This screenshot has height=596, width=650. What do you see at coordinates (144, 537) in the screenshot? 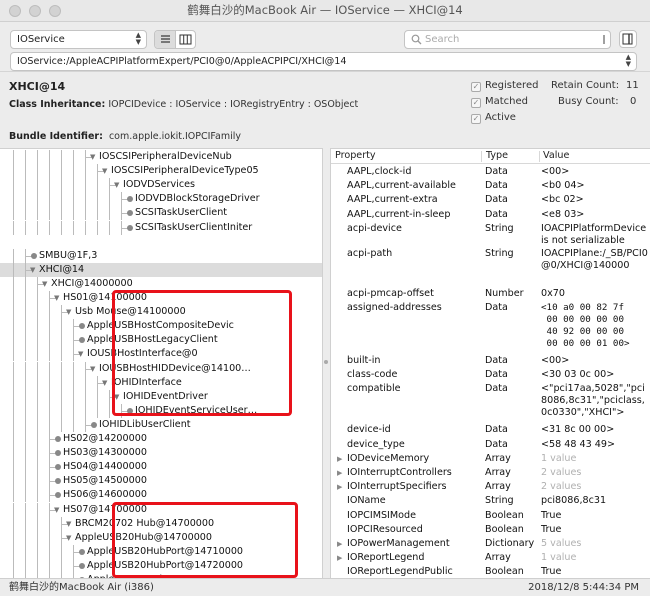
I see `tree-node-label: AppleUSB20Hub@14700000` at bounding box center [144, 537].